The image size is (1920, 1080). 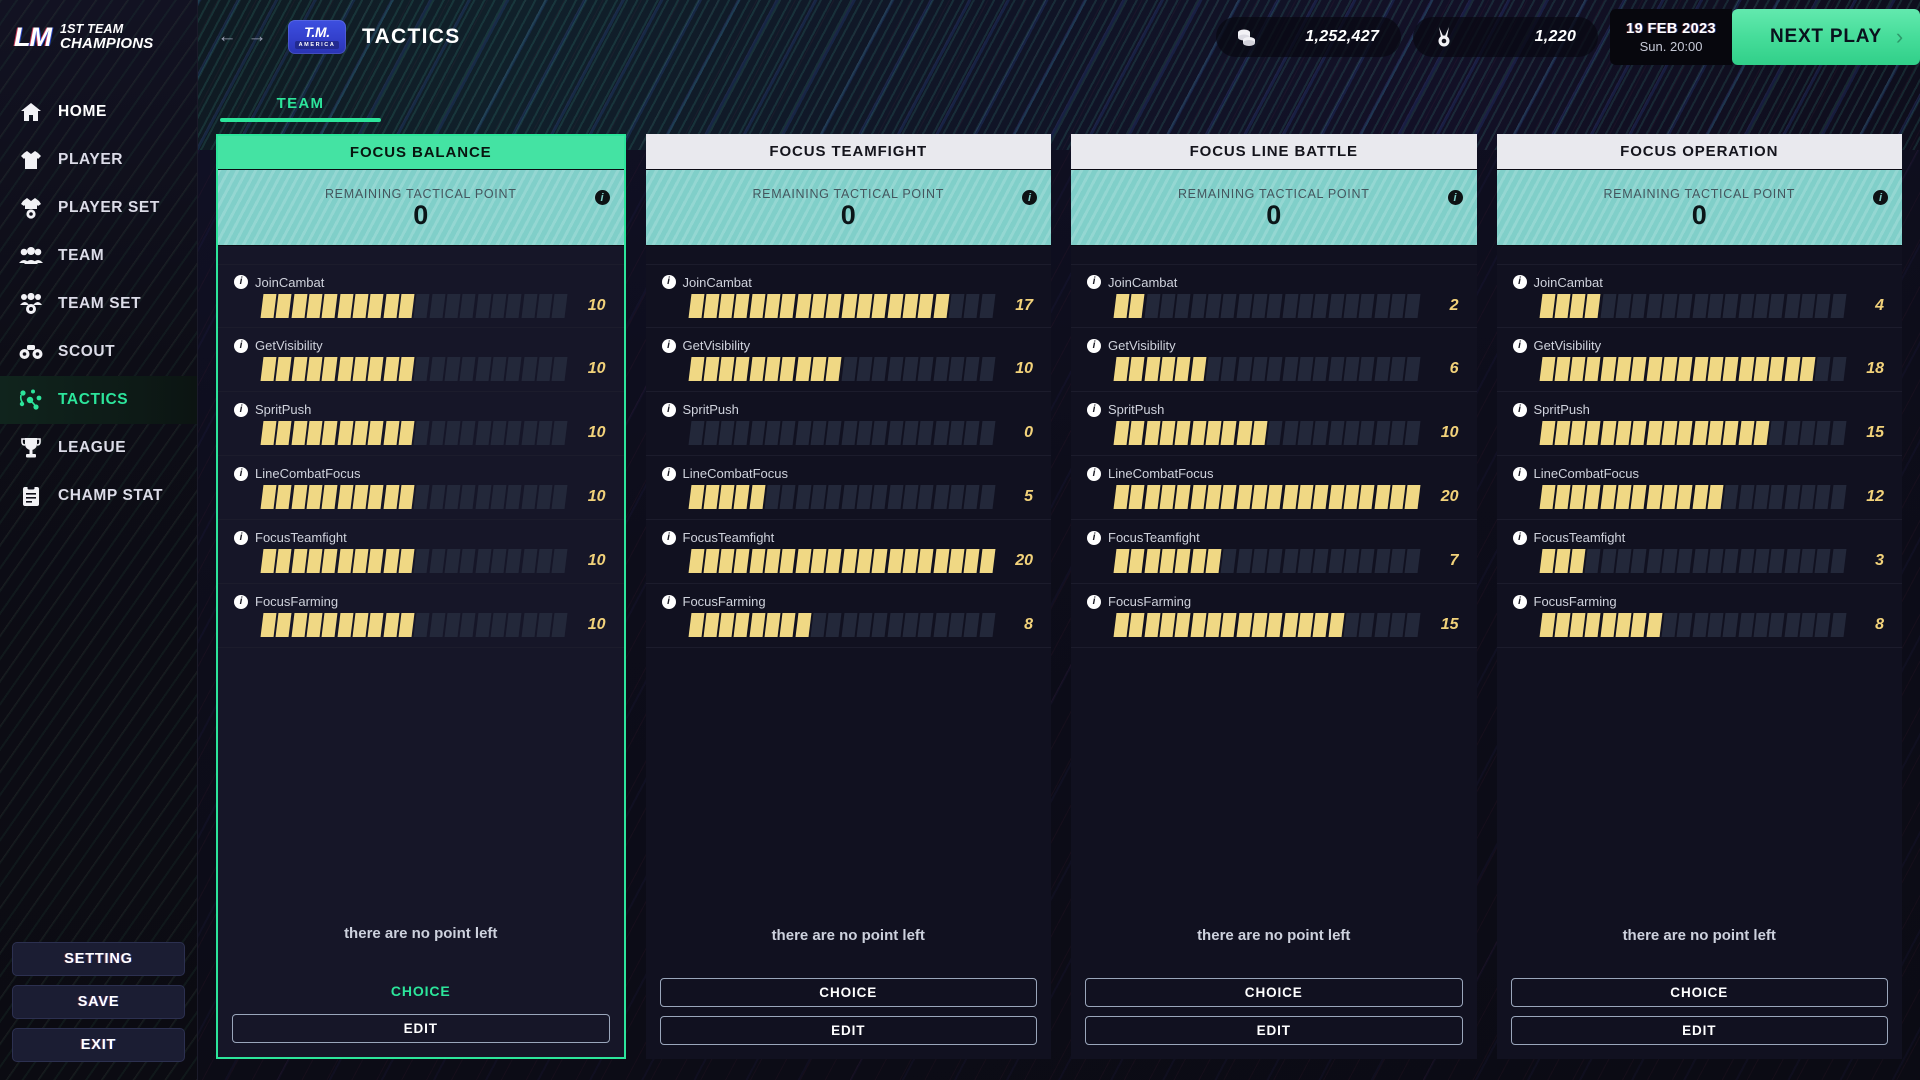 What do you see at coordinates (98, 400) in the screenshot?
I see `sidebar-item-tactics: TACTICS` at bounding box center [98, 400].